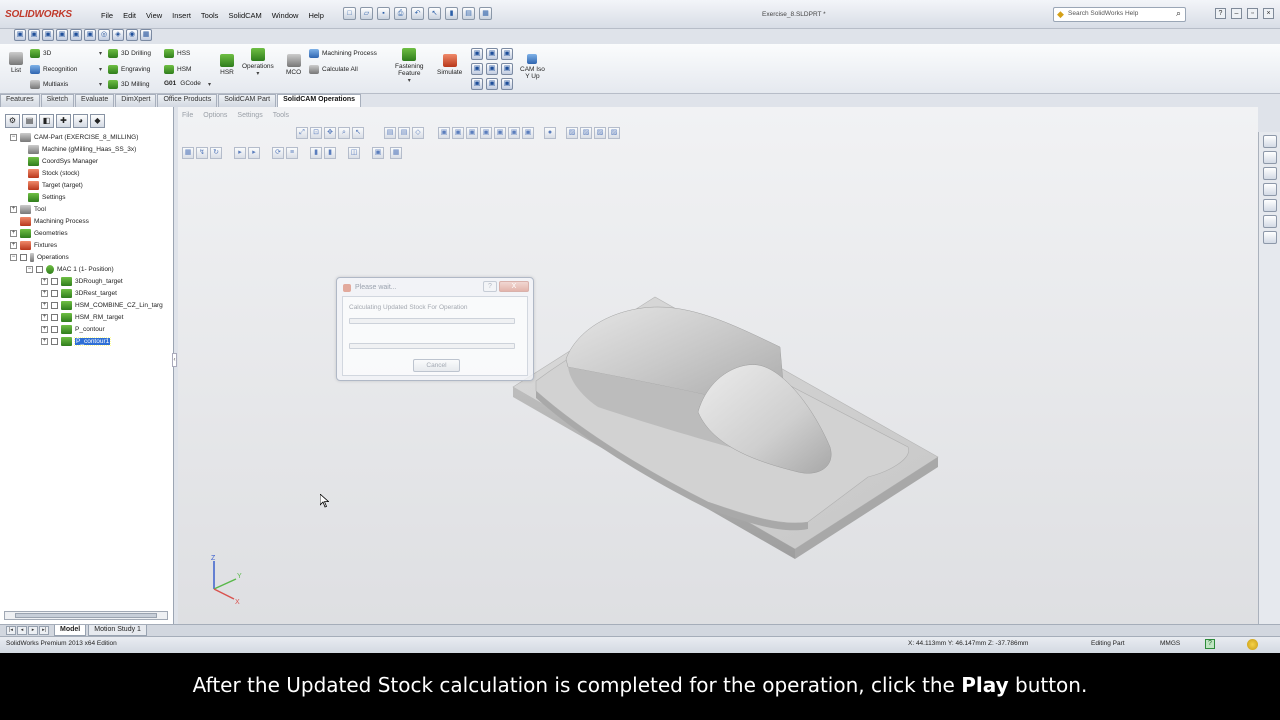 This screenshot has width=1280, height=720. Describe the element at coordinates (1269, 173) in the screenshot. I see `file-explorer-icon` at that location.